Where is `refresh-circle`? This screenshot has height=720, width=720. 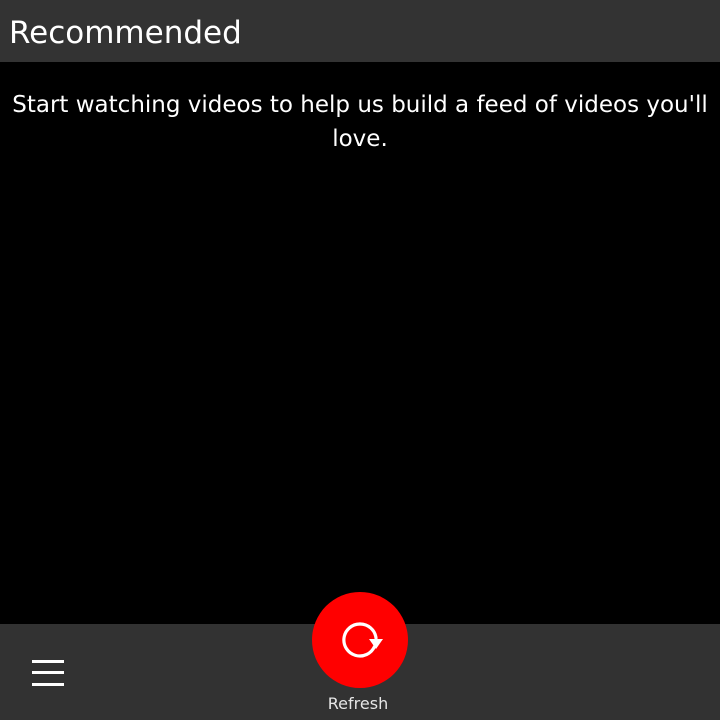 refresh-circle is located at coordinates (360, 640).